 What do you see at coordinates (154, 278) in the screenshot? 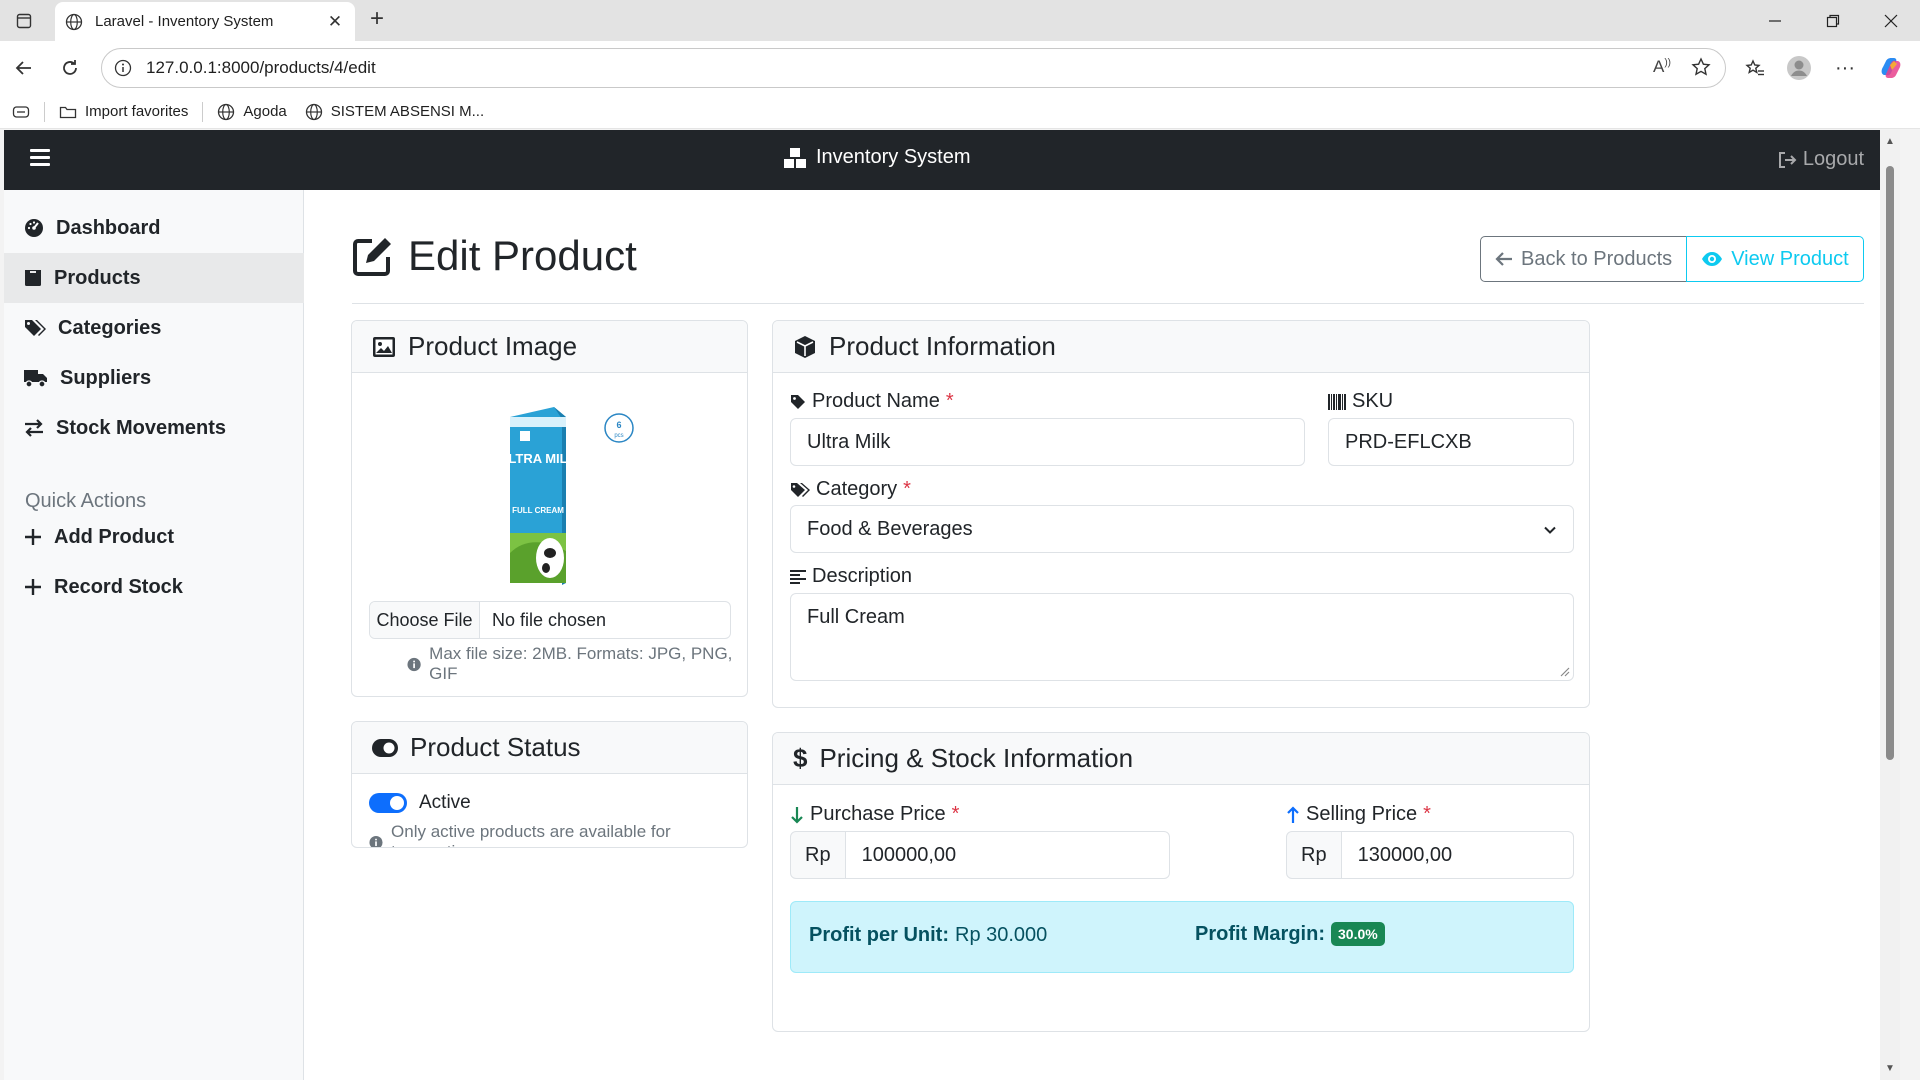
I see `sidebar-item-products: Products` at bounding box center [154, 278].